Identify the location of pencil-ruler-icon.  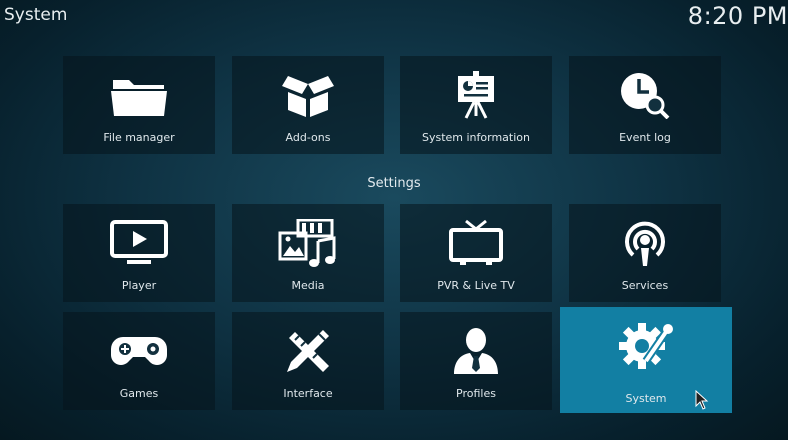
(308, 351).